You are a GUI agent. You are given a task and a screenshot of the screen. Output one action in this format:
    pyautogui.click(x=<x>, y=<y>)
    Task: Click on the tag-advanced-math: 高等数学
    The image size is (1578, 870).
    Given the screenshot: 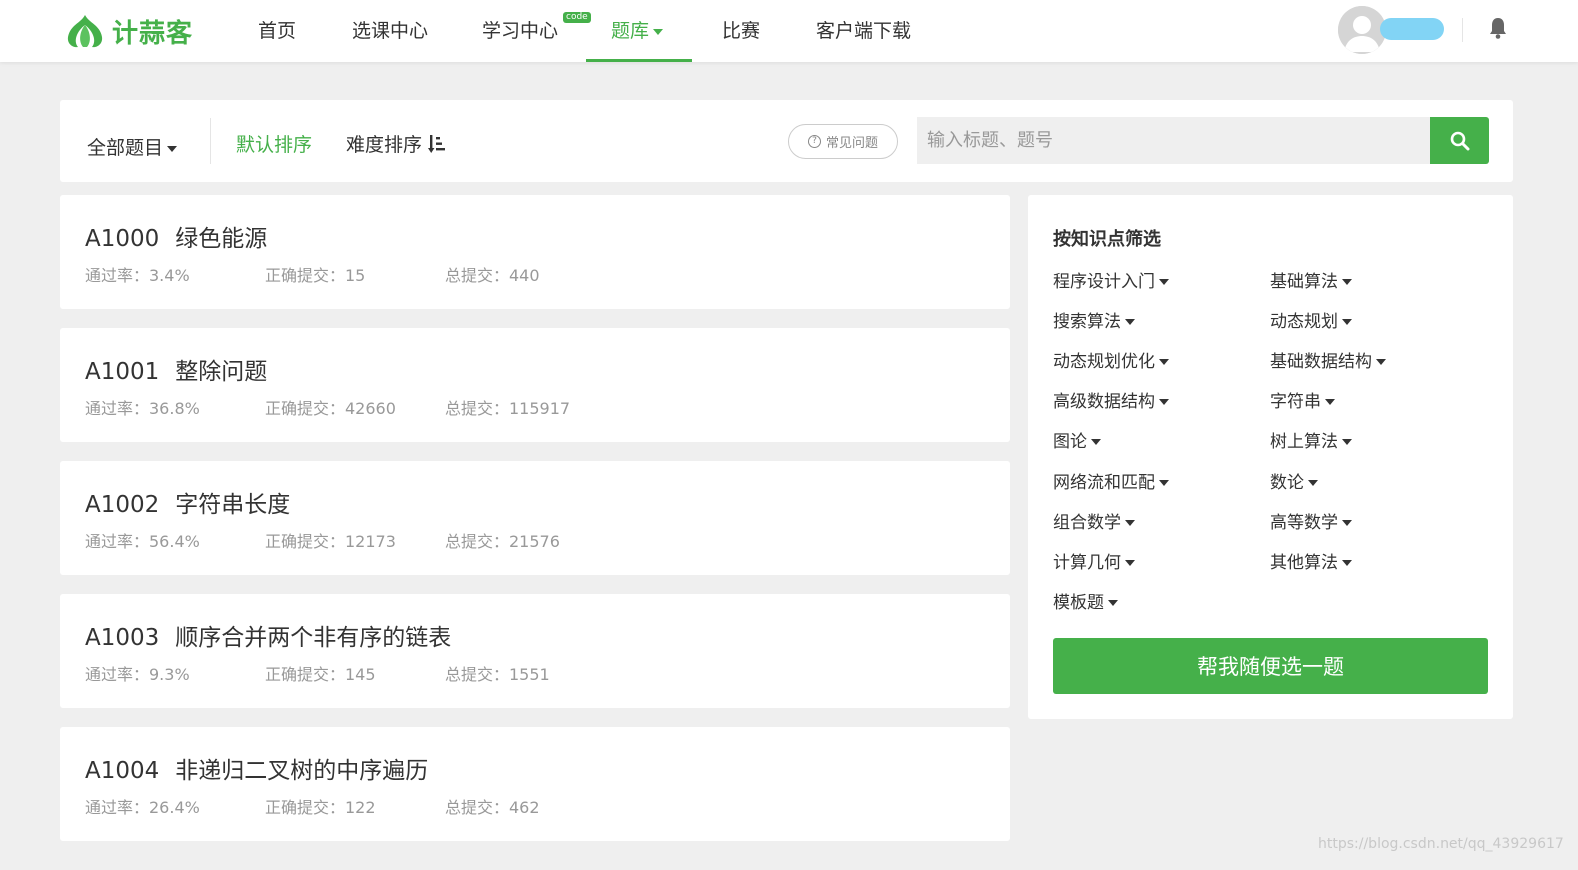 What is the action you would take?
    pyautogui.click(x=1311, y=520)
    